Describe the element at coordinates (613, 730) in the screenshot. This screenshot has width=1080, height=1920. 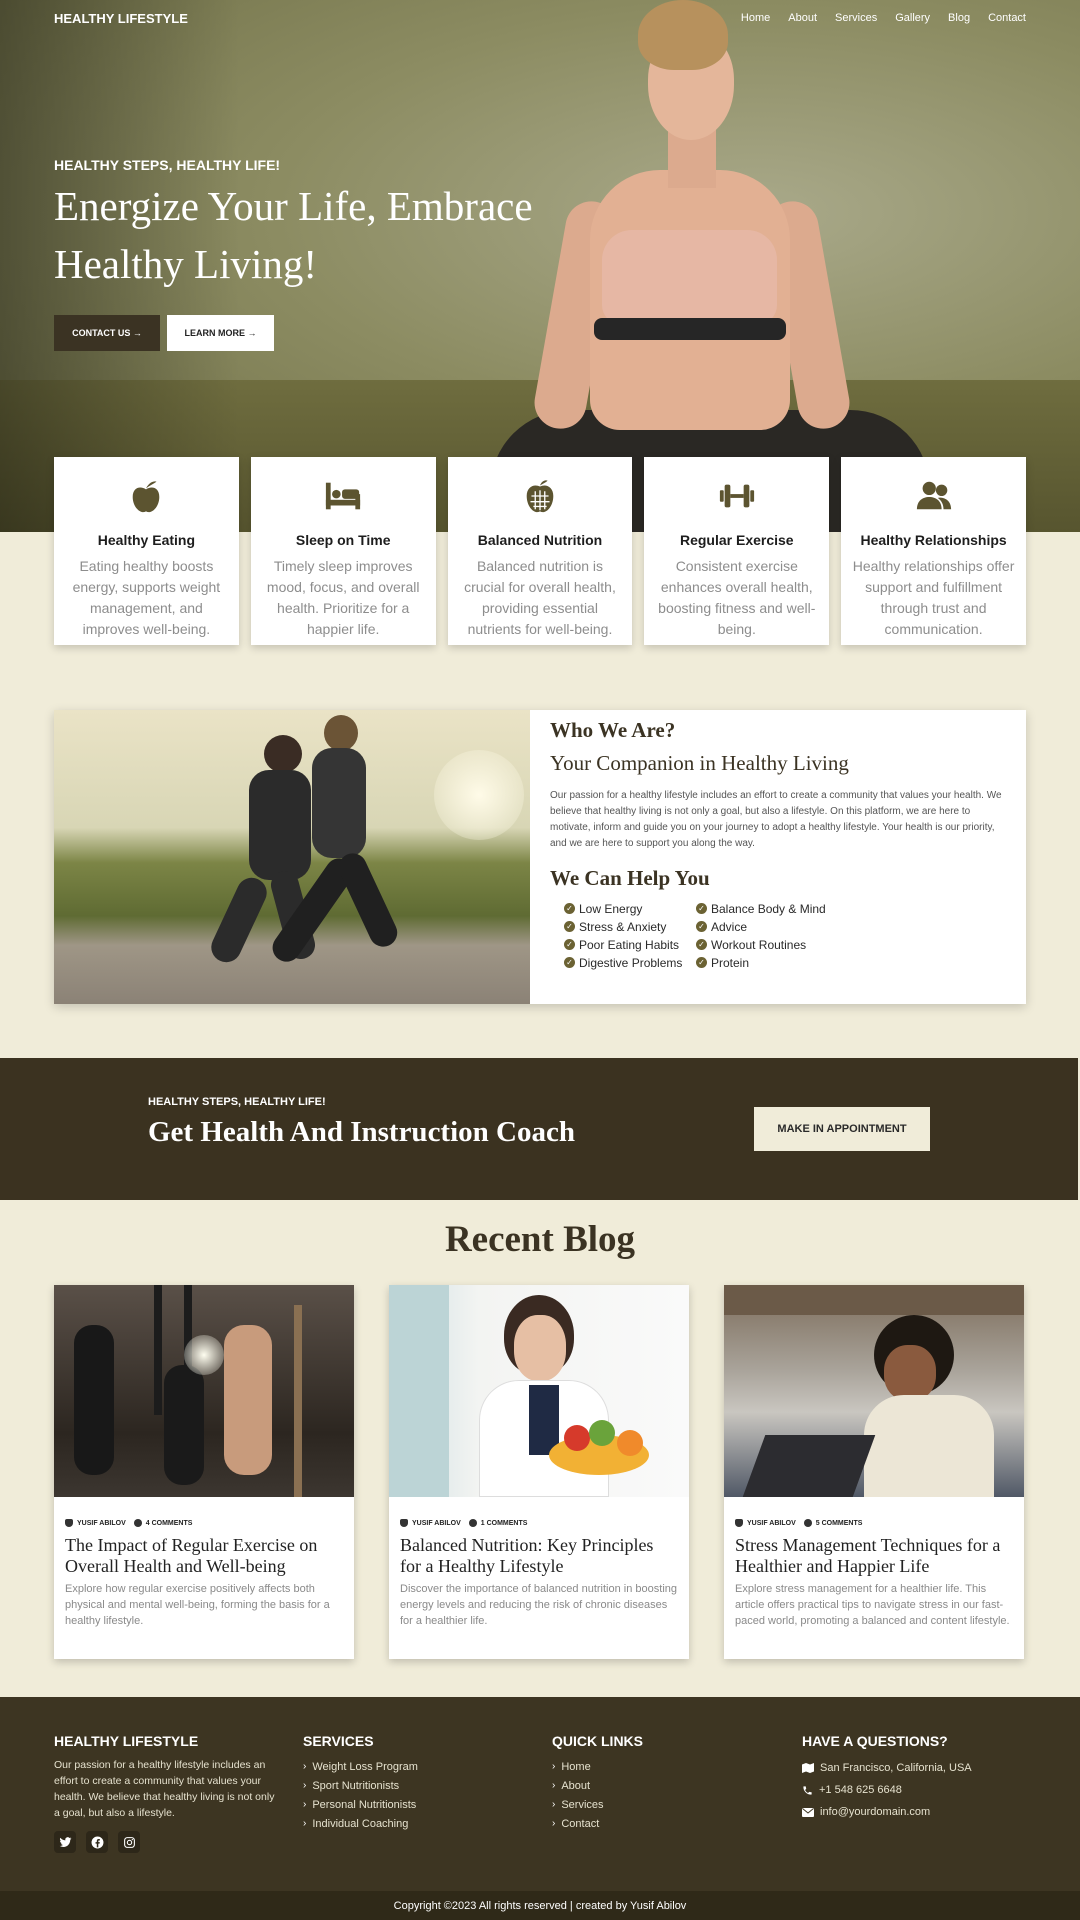
I see `about-heading: Who We Are?` at that location.